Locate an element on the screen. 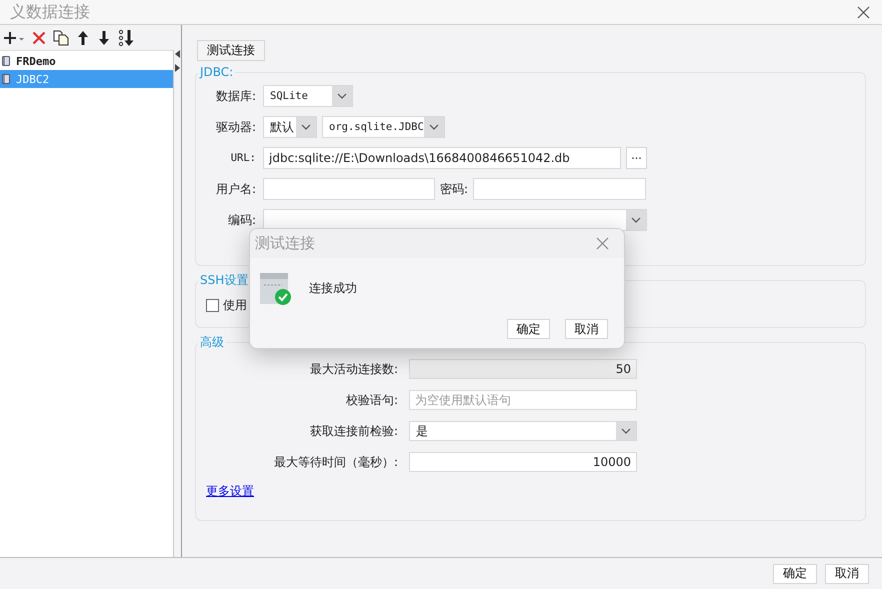 The height and width of the screenshot is (589, 882). more-settings-link: 更多设置 is located at coordinates (230, 491).